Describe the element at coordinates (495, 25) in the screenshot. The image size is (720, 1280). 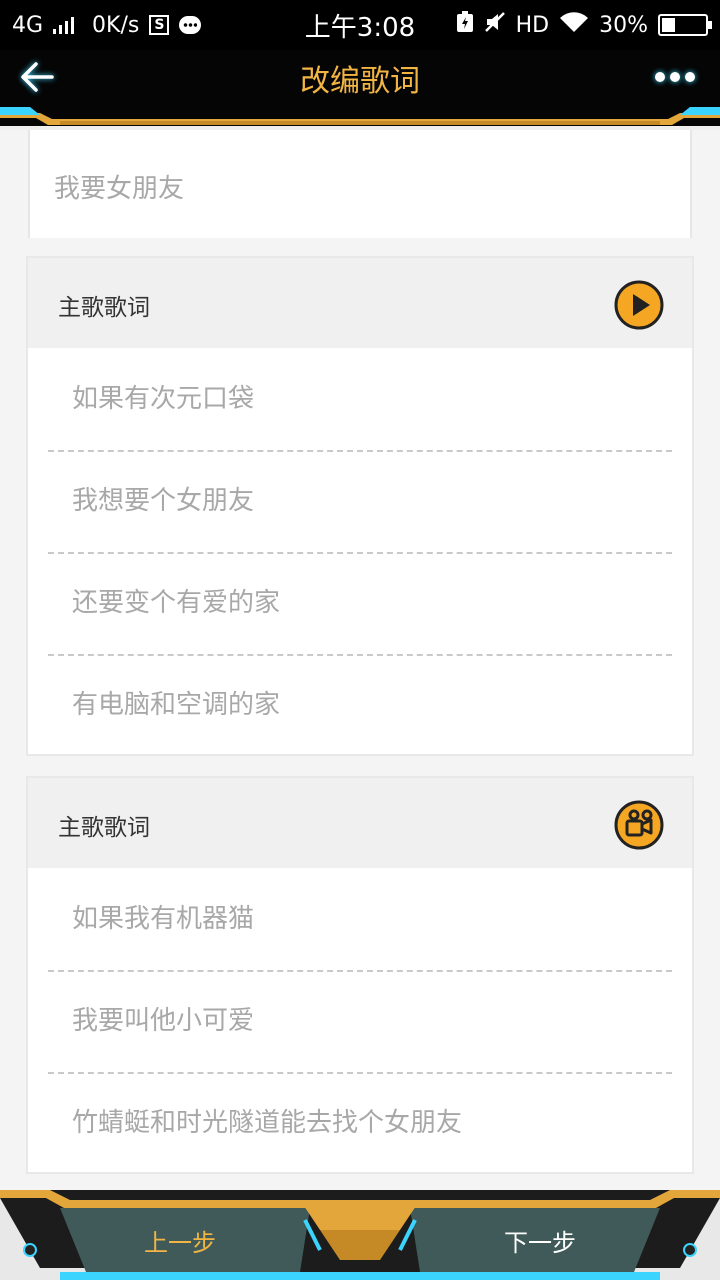
I see `mute-icon` at that location.